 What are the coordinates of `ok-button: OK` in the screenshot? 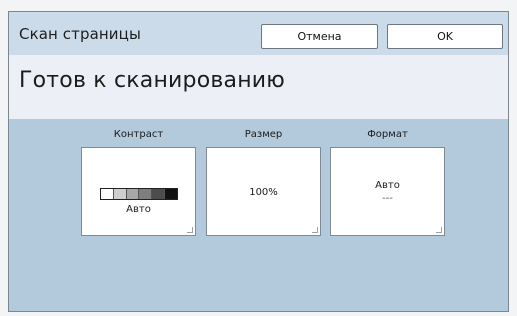 It's located at (445, 36).